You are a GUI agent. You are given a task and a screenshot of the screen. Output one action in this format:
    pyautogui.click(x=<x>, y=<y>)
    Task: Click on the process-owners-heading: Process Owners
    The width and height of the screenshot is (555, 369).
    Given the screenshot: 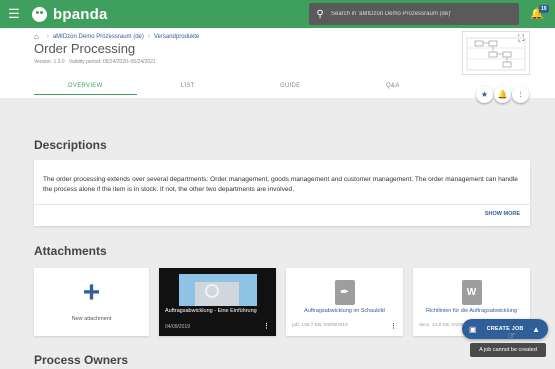 What is the action you would take?
    pyautogui.click(x=81, y=360)
    